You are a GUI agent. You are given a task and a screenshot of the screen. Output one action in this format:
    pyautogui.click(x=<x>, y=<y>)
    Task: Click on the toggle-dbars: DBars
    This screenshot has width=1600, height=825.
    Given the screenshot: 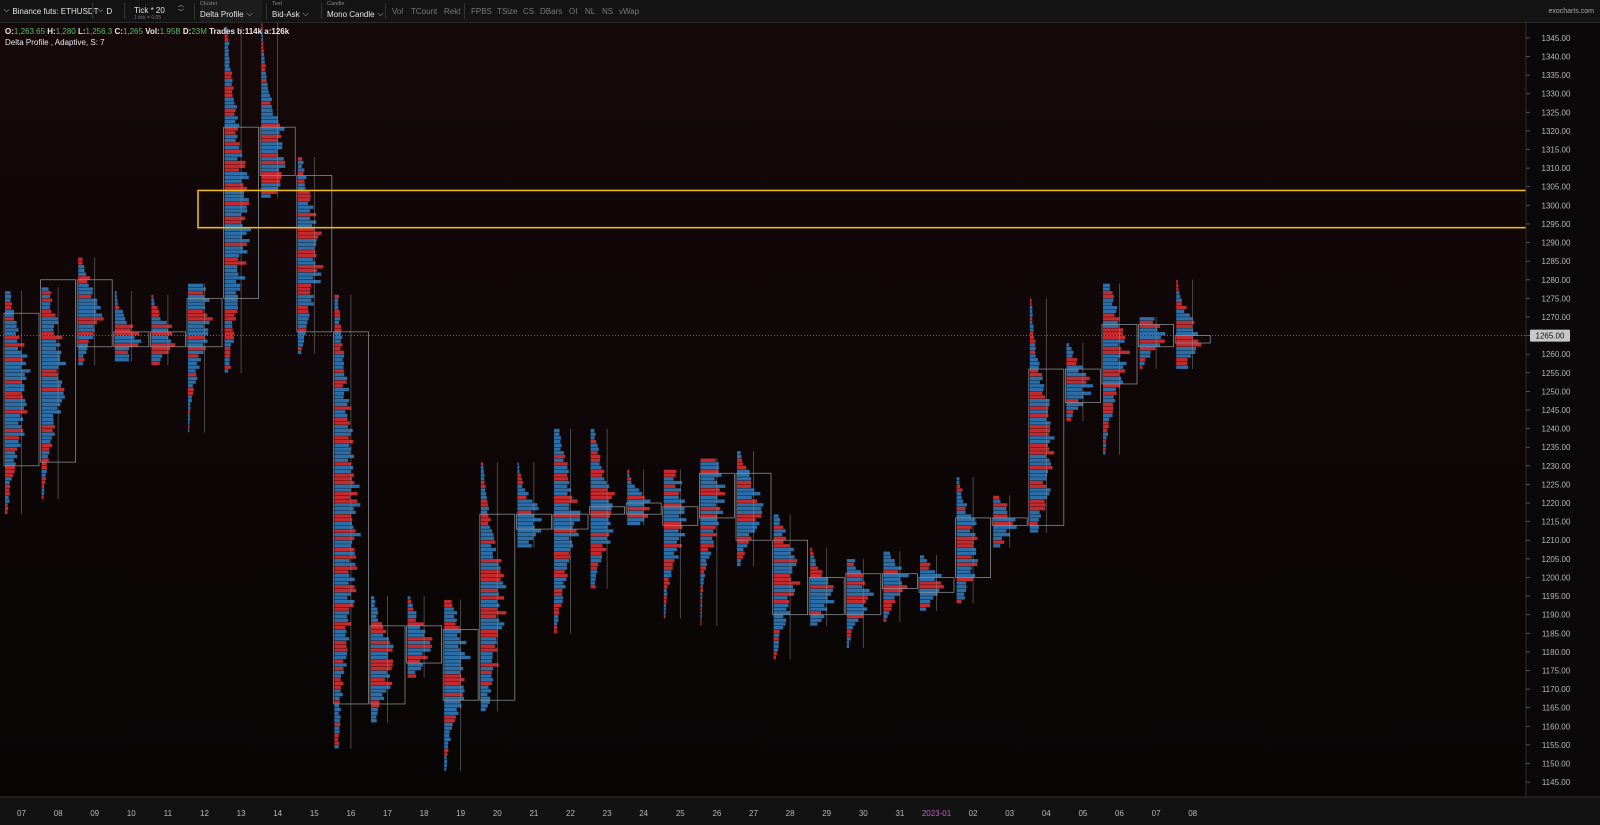 What is the action you would take?
    pyautogui.click(x=551, y=11)
    